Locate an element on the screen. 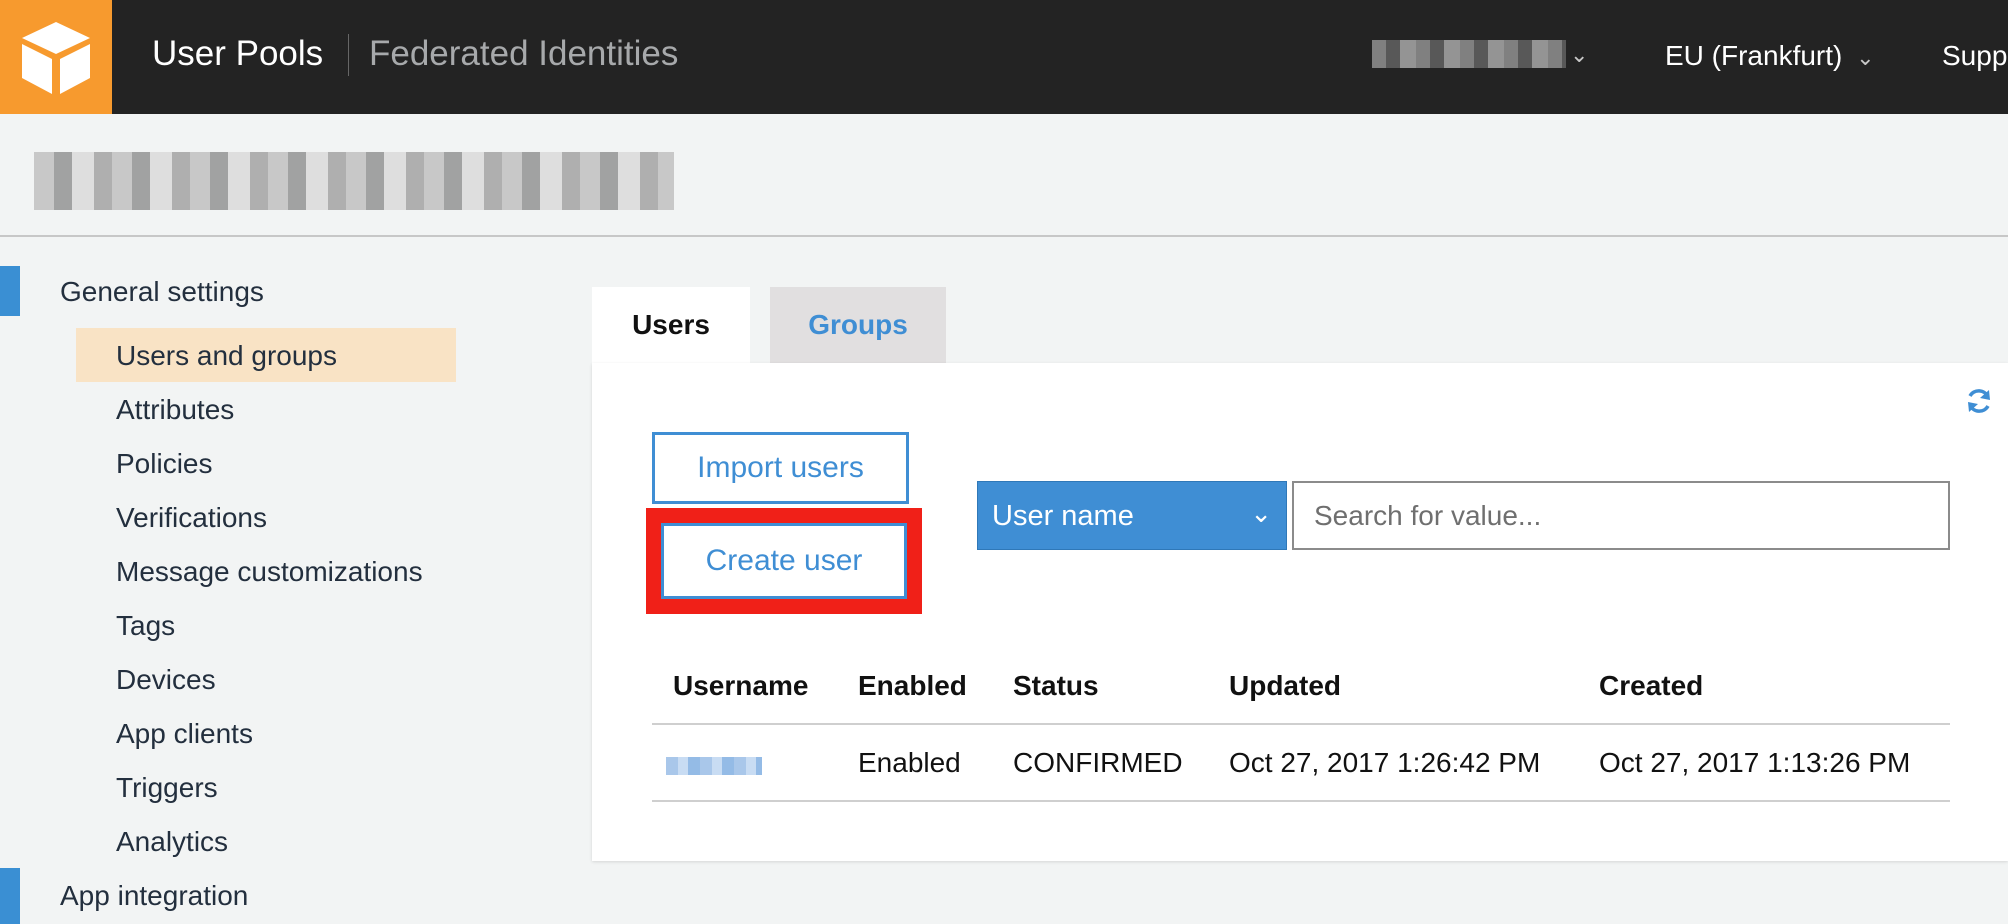 Image resolution: width=2008 pixels, height=924 pixels. sidebar-item-policies: Policies is located at coordinates (164, 464).